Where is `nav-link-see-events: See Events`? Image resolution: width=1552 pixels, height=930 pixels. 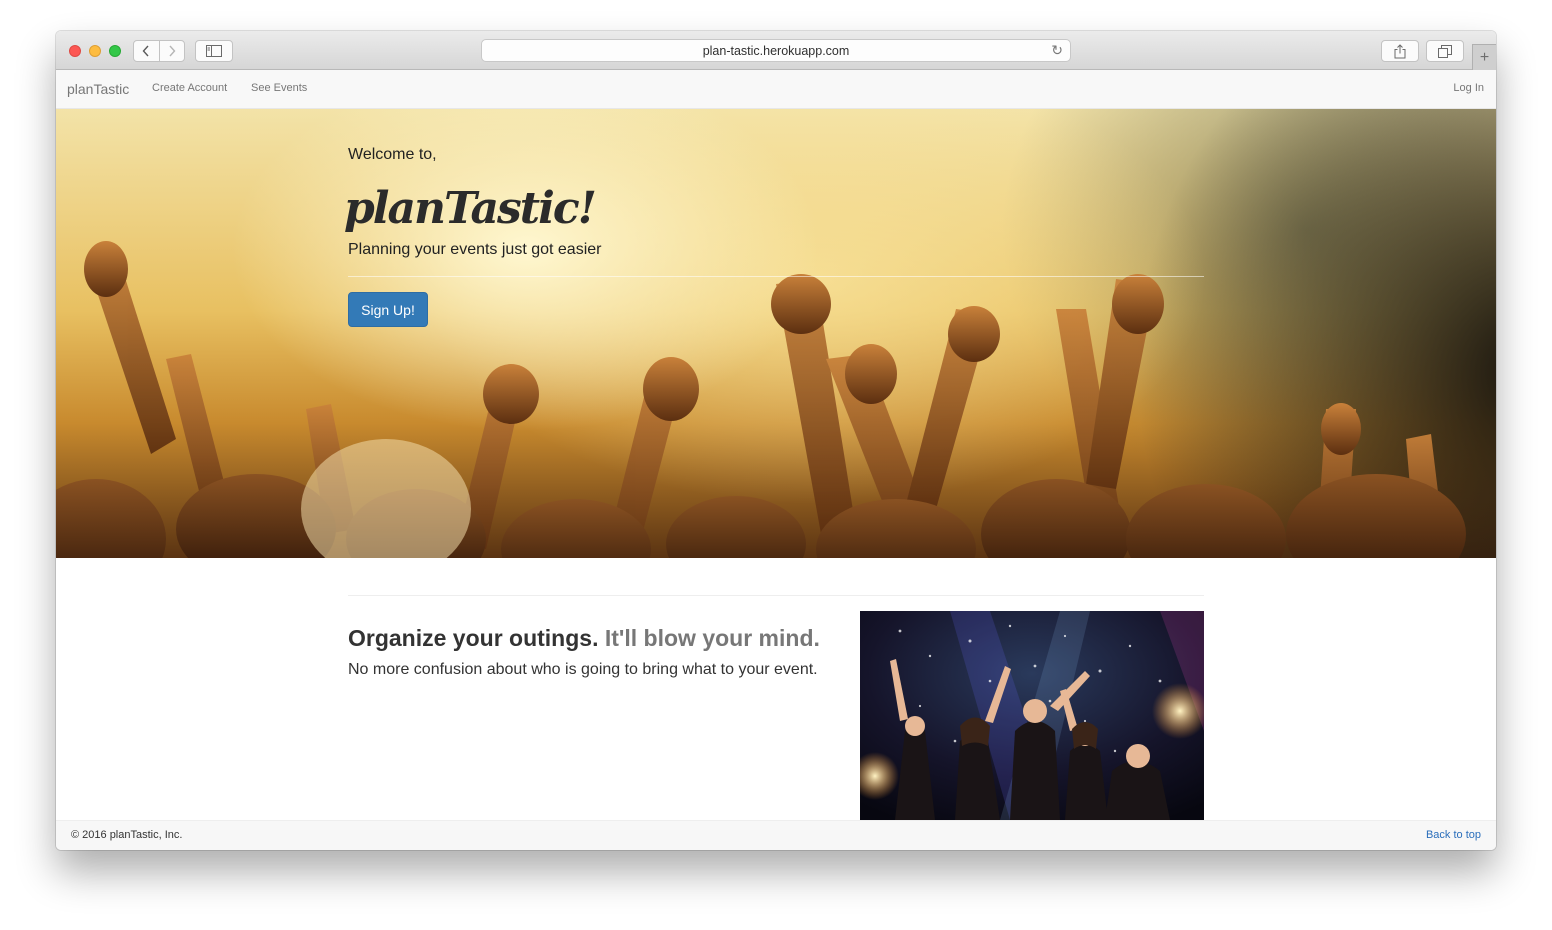 nav-link-see-events: See Events is located at coordinates (279, 88).